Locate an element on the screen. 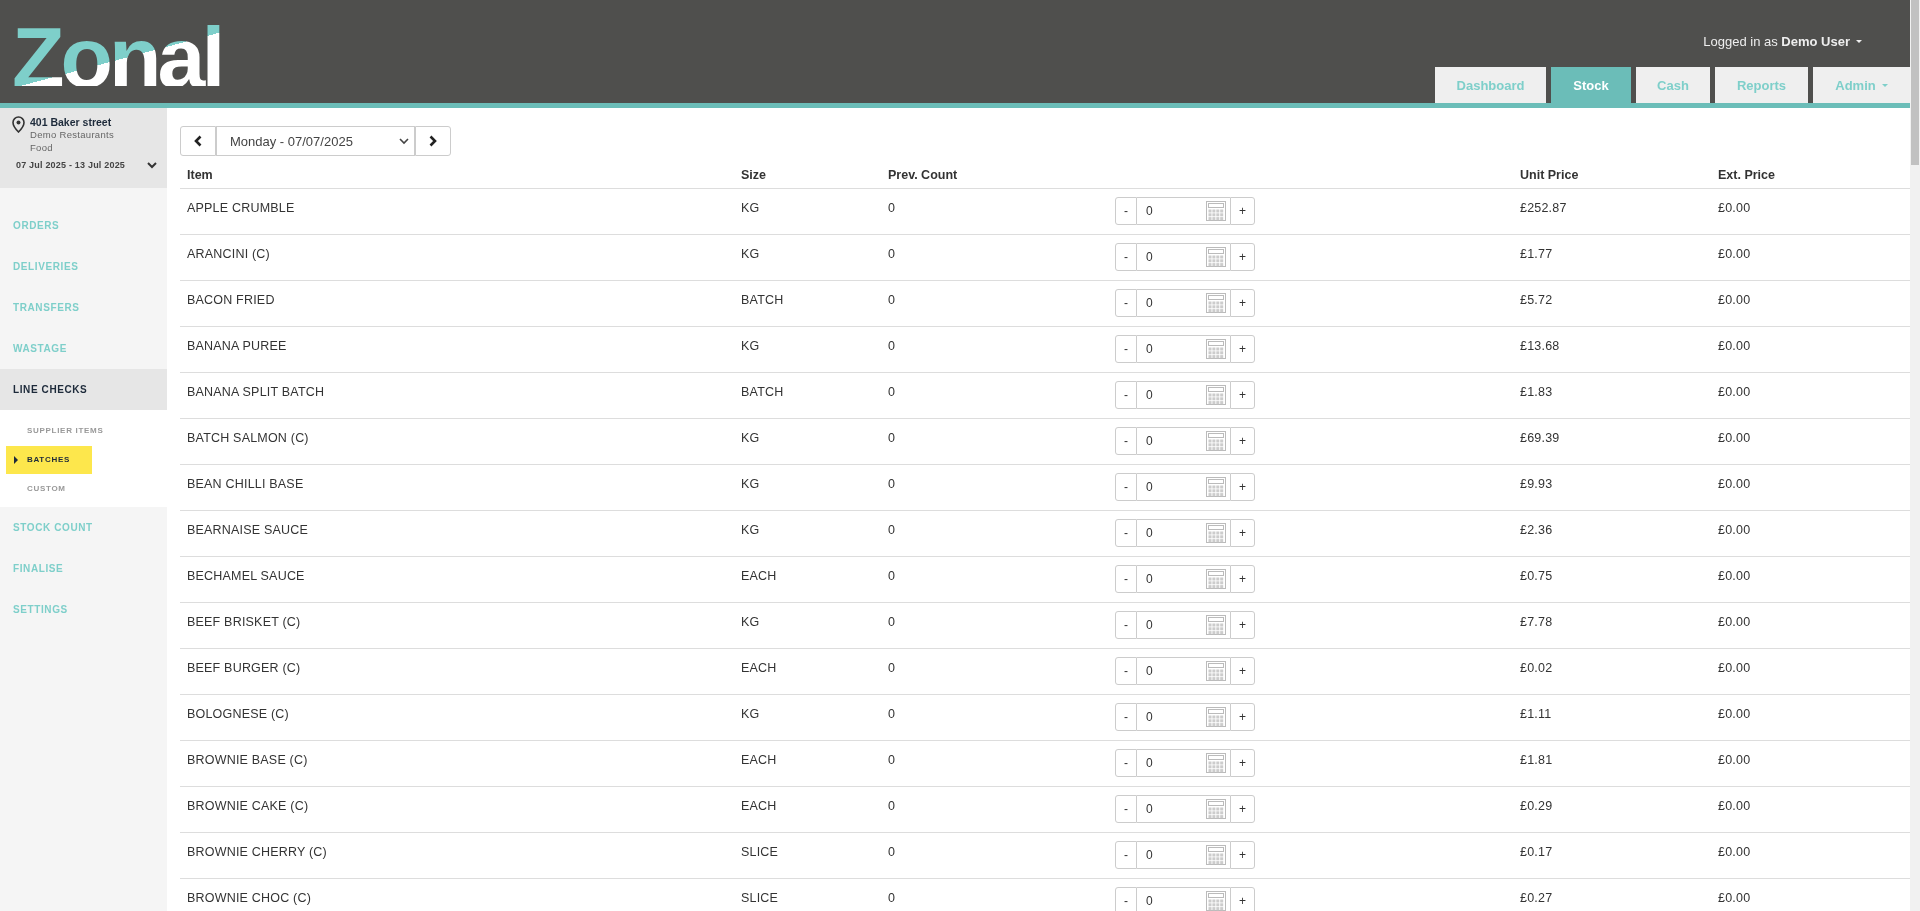 Image resolution: width=1920 pixels, height=911 pixels. user-menu: Logged in as Demo User is located at coordinates (1782, 41).